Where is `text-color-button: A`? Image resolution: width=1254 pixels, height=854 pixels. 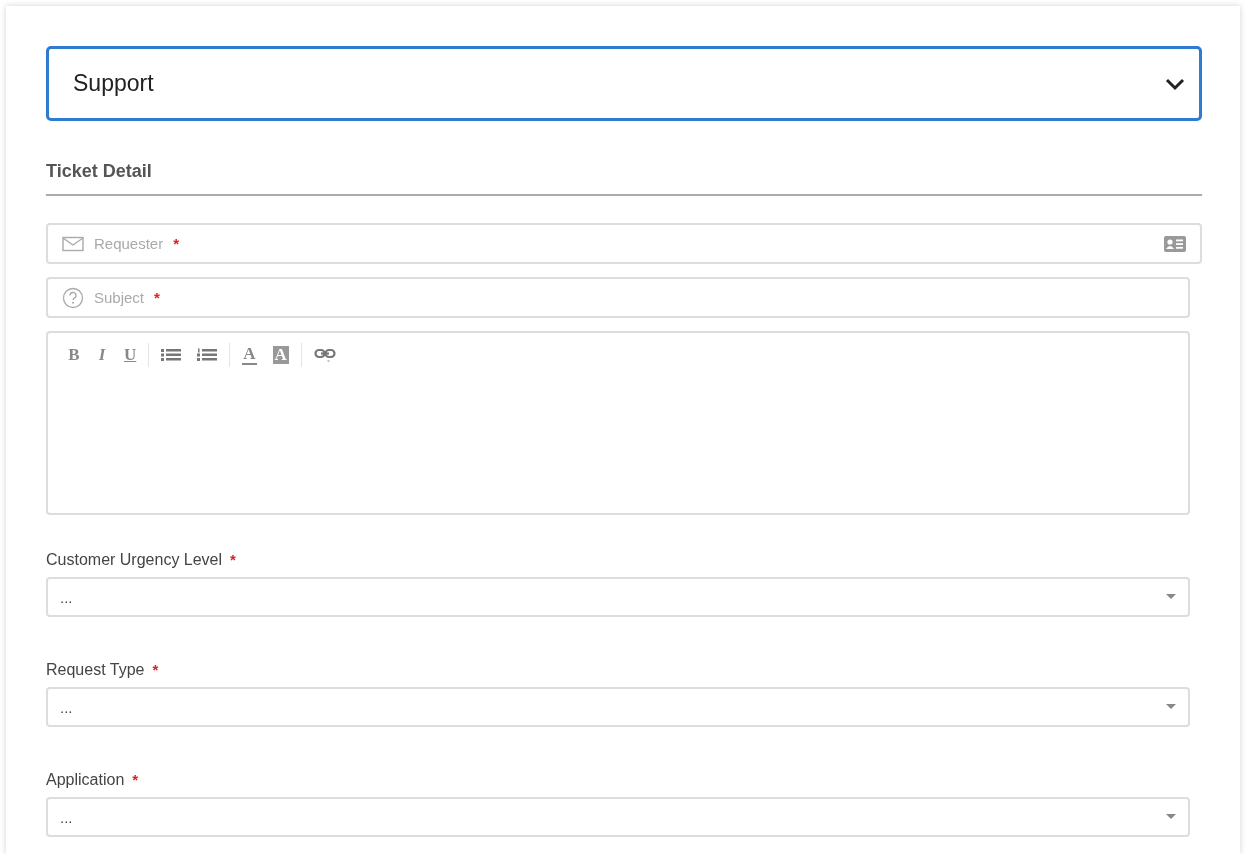 text-color-button: A is located at coordinates (249, 355).